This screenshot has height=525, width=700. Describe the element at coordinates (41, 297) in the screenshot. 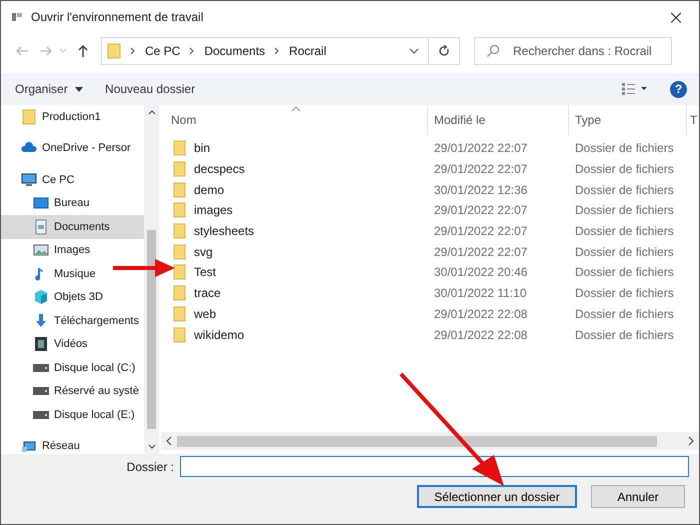

I see `cube-icon` at that location.